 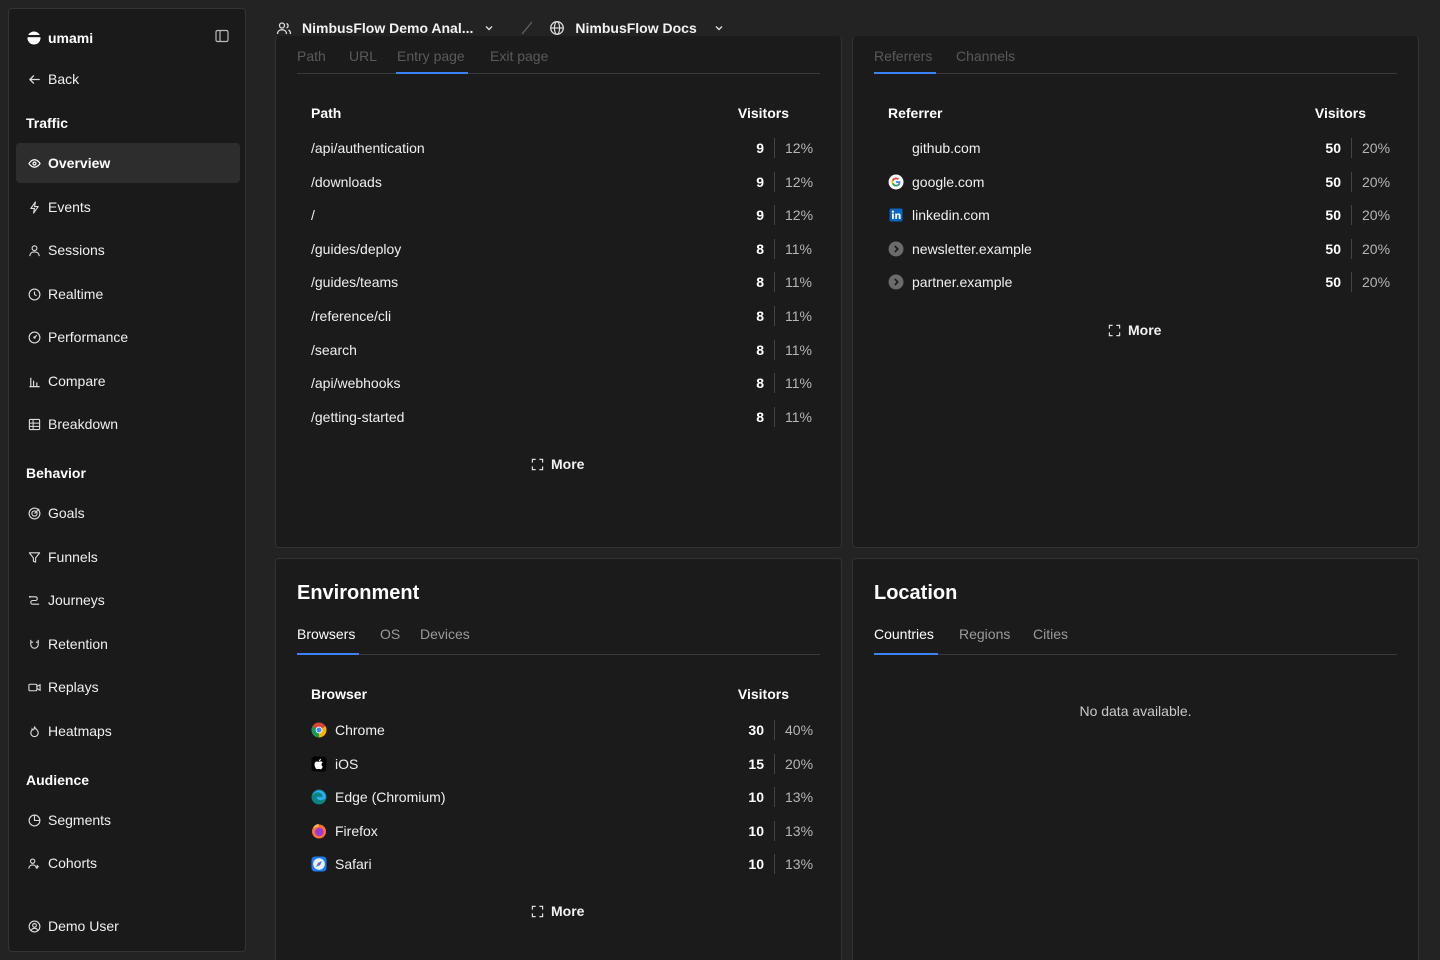 What do you see at coordinates (1096, 249) in the screenshot?
I see `row-label: newsletter.example` at bounding box center [1096, 249].